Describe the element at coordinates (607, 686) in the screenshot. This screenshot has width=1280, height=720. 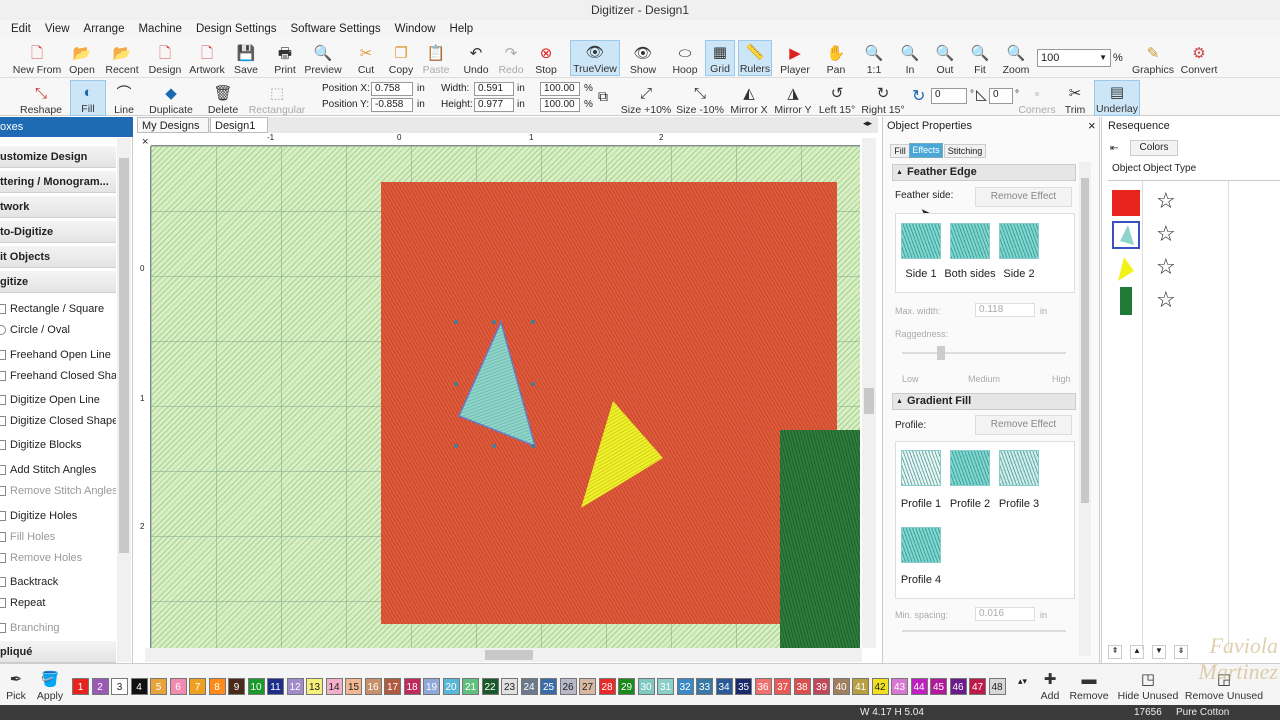
I see `palette-color-28: 28` at that location.